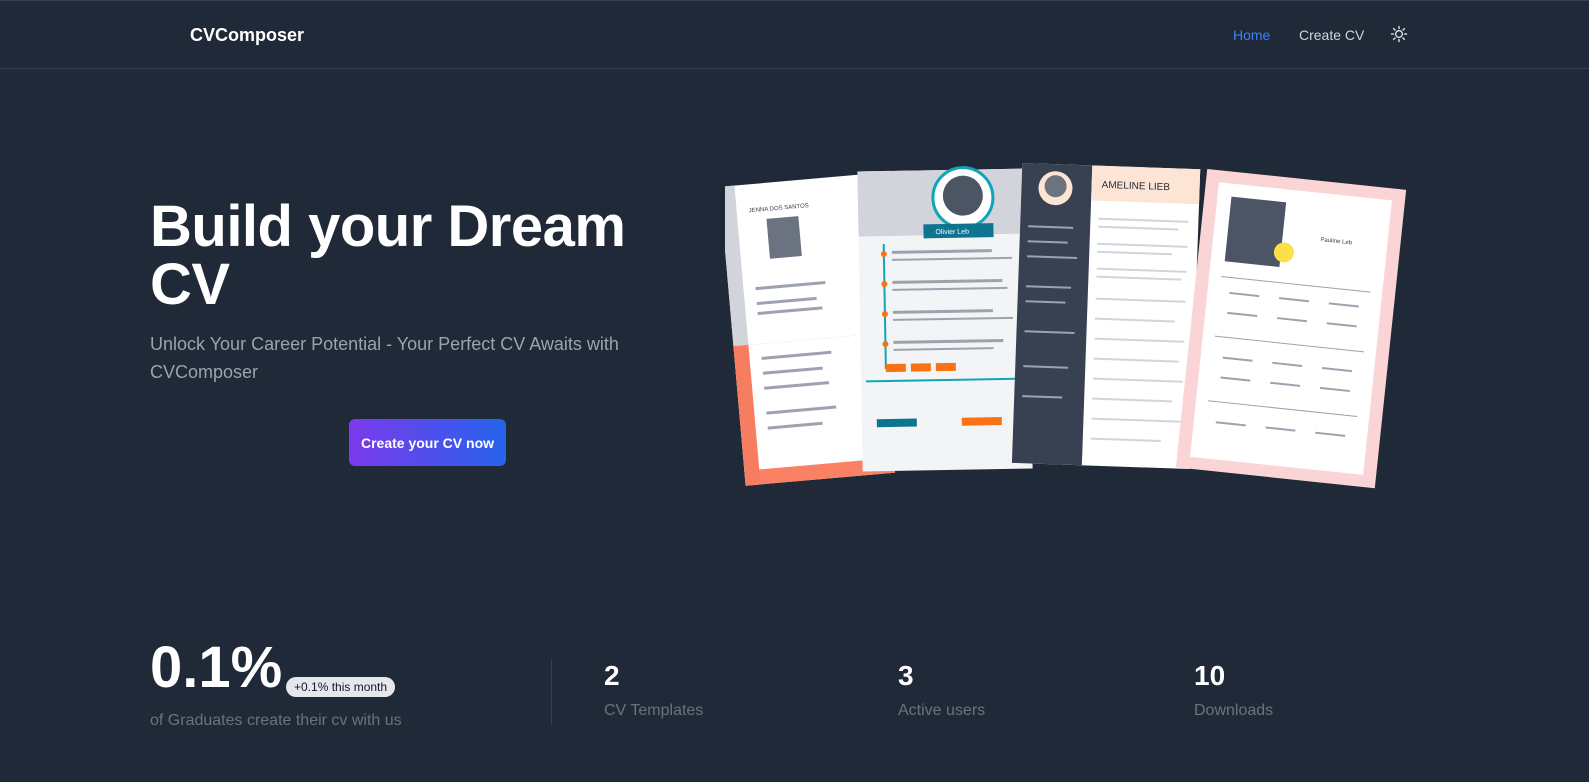 This screenshot has width=1589, height=782. I want to click on monthly-change-badge: +0.1% this month, so click(341, 687).